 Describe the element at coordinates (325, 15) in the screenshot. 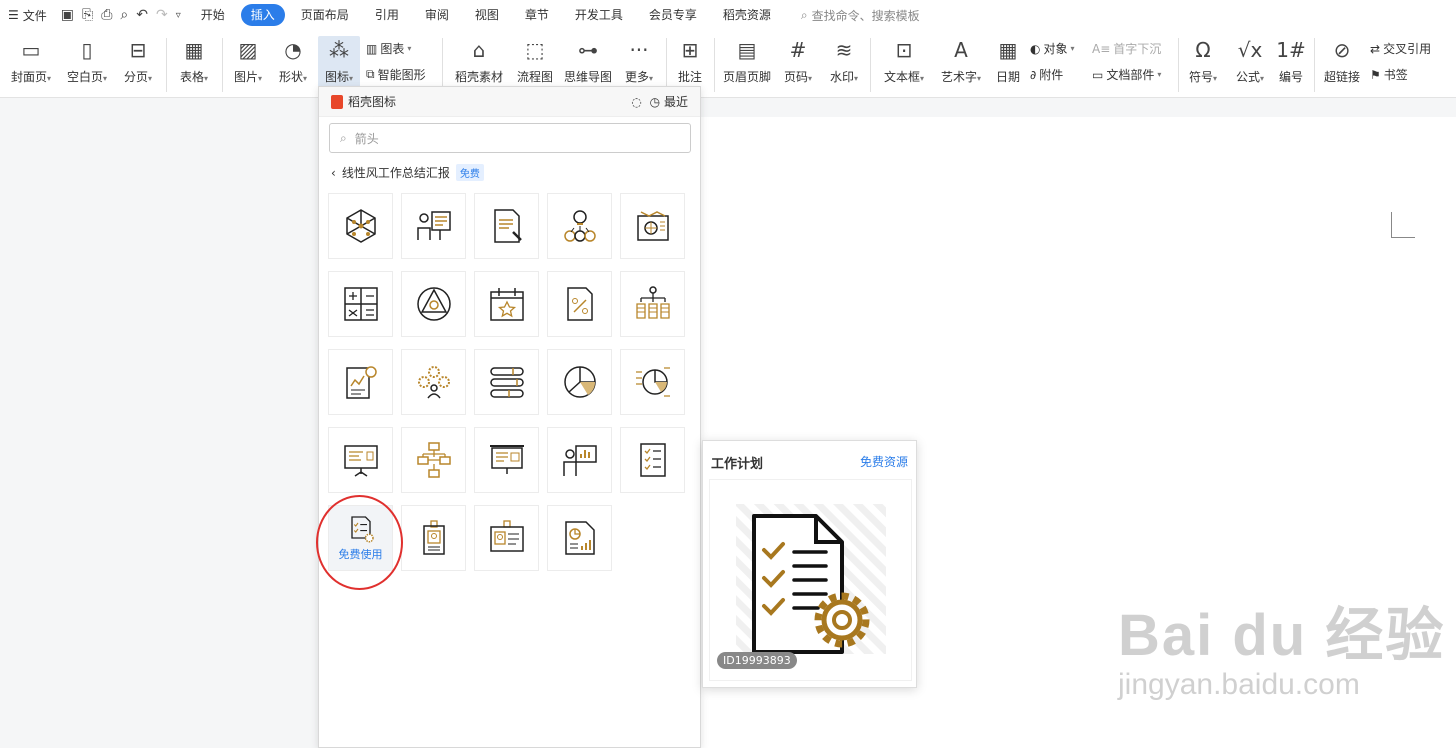

I see `tab-page-layout: 页面布局` at that location.